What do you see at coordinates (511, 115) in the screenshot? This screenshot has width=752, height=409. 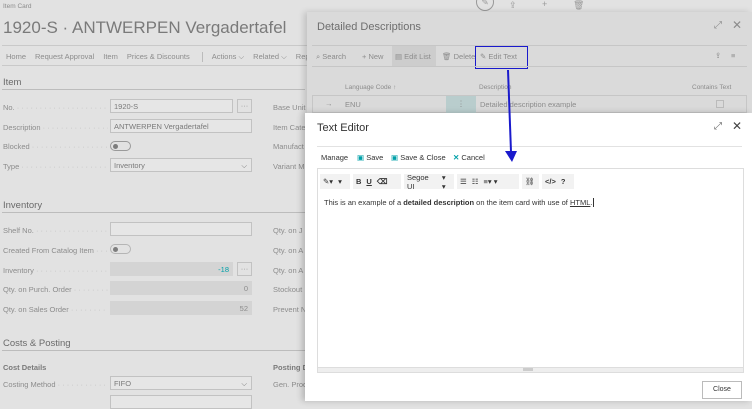 I see `annotation-arrow` at bounding box center [511, 115].